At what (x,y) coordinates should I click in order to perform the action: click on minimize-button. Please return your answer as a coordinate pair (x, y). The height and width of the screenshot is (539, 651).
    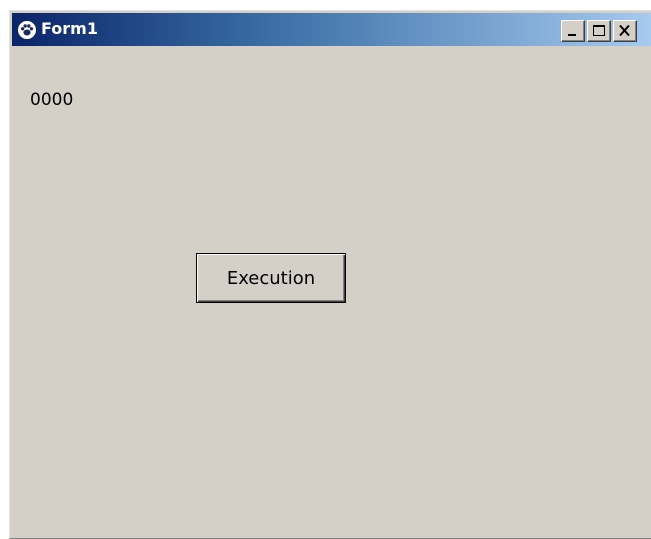
    Looking at the image, I should click on (573, 31).